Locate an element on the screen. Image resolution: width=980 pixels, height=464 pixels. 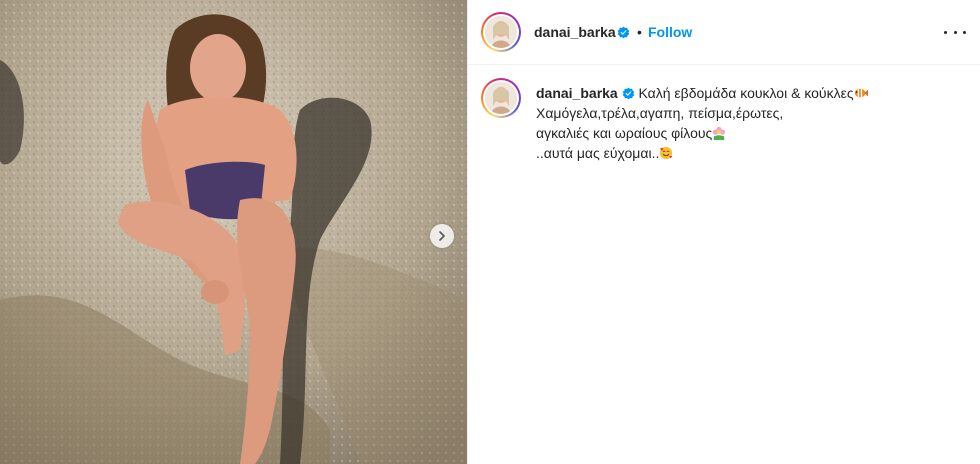
flower-emoji-icon is located at coordinates (719, 133).